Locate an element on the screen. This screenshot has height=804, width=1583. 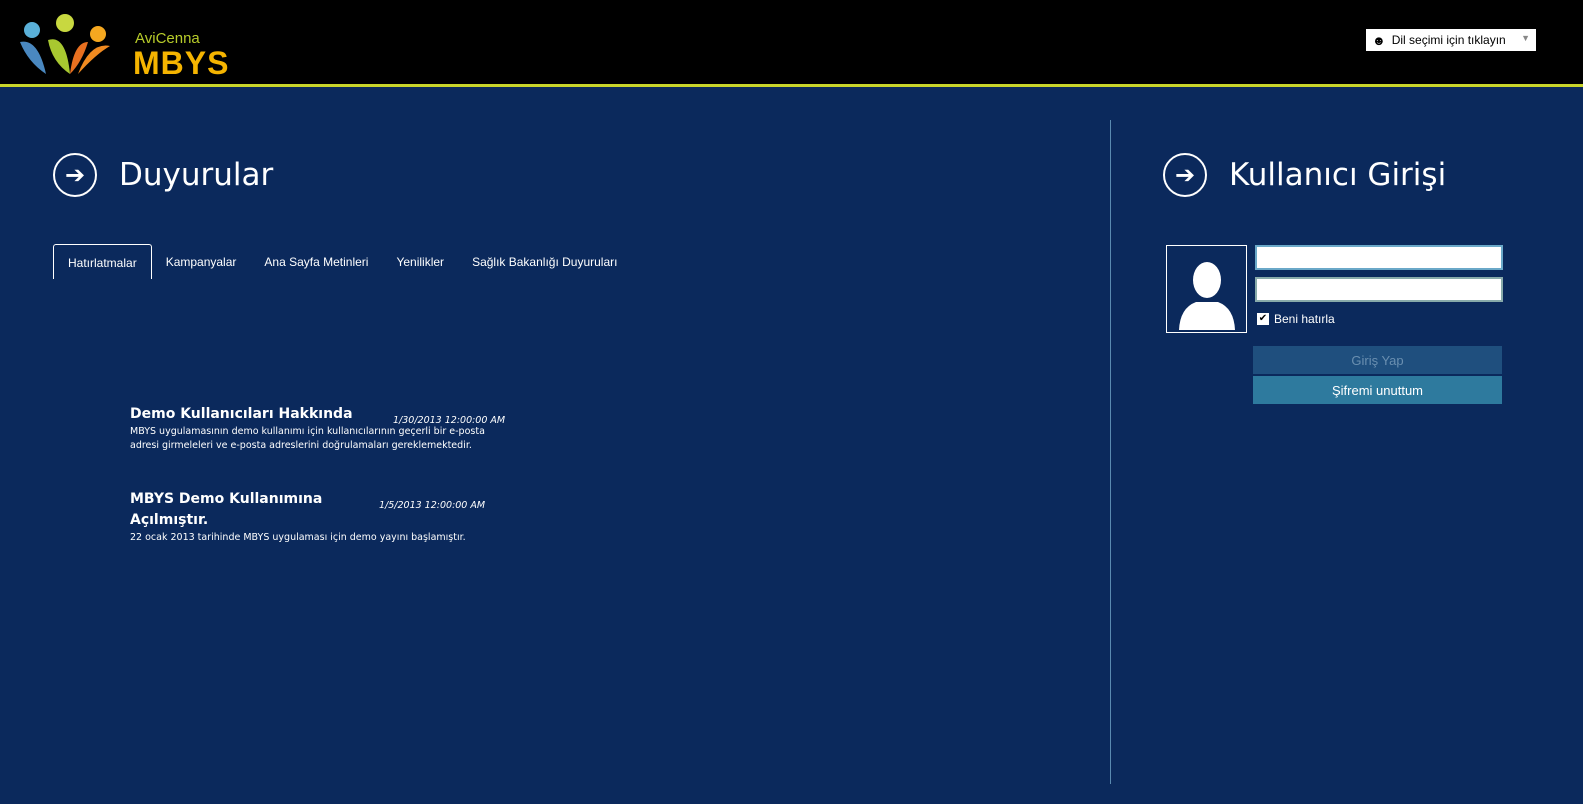
section-divider is located at coordinates (1110, 452).